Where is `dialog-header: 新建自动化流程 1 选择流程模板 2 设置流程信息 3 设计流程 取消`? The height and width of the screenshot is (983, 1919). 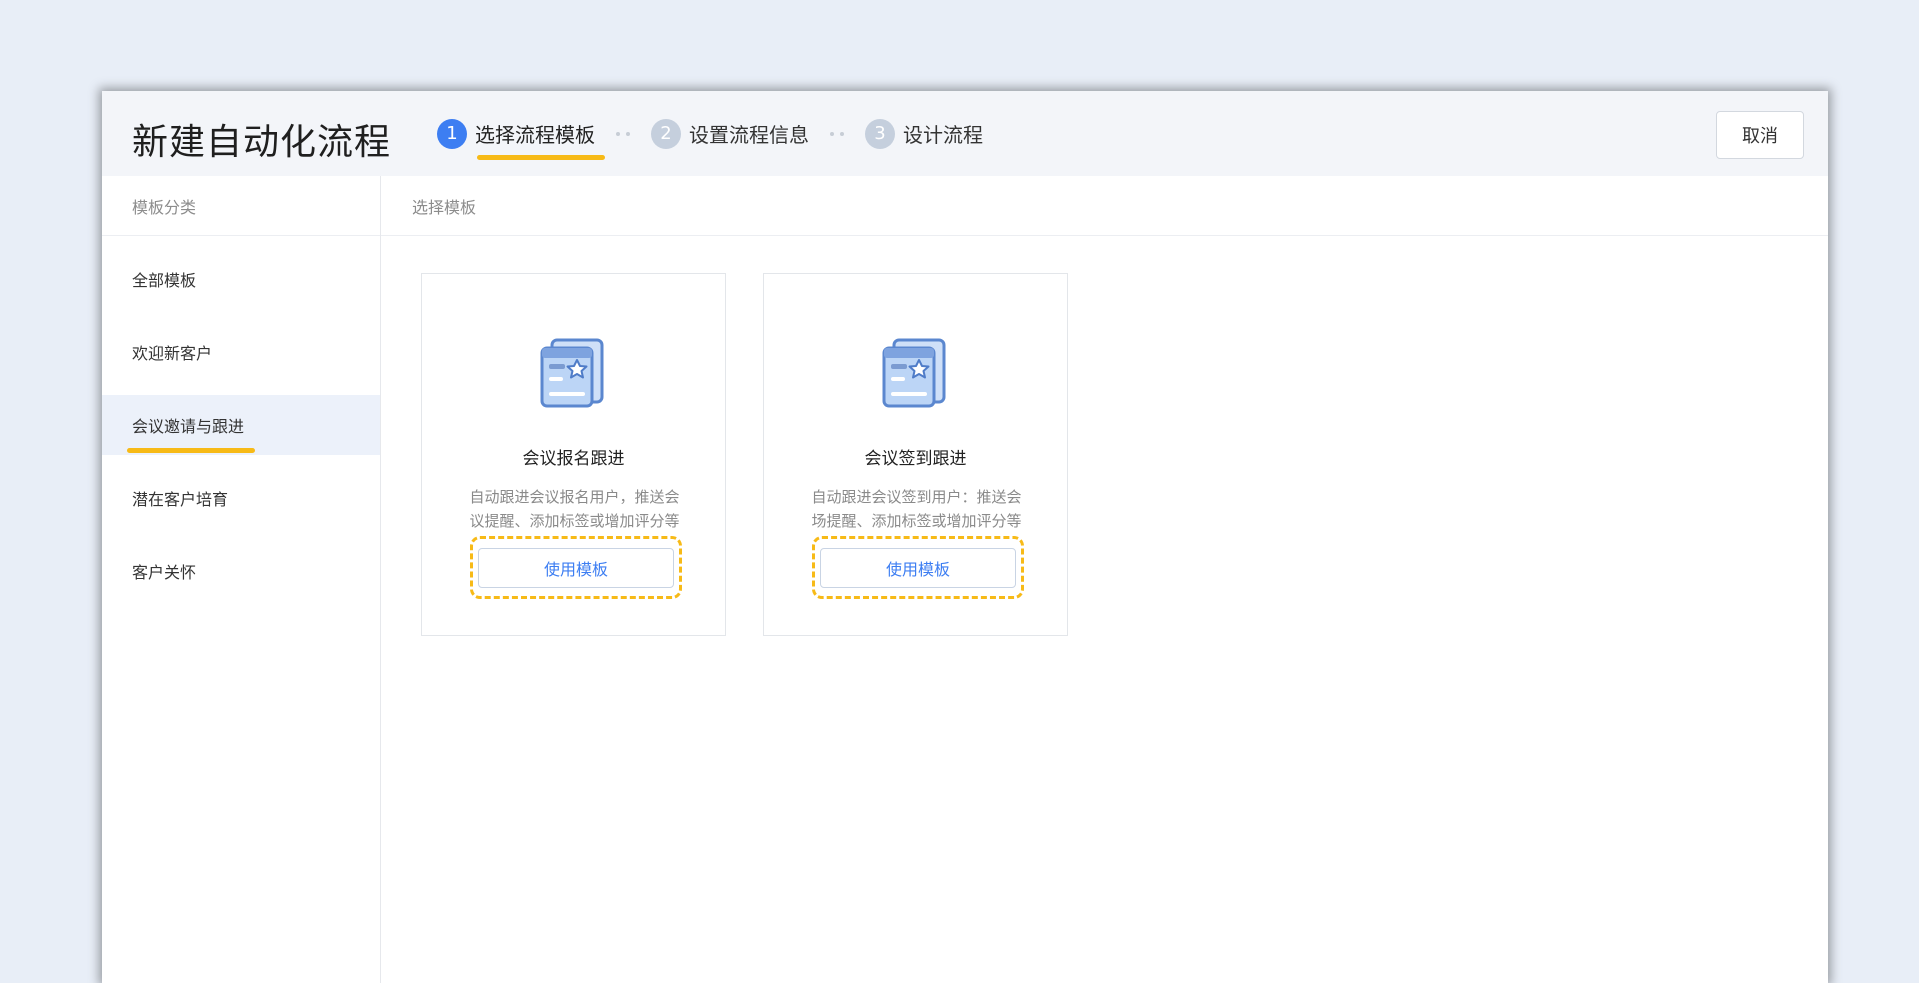 dialog-header: 新建自动化流程 1 选择流程模板 2 设置流程信息 3 设计流程 取消 is located at coordinates (965, 133).